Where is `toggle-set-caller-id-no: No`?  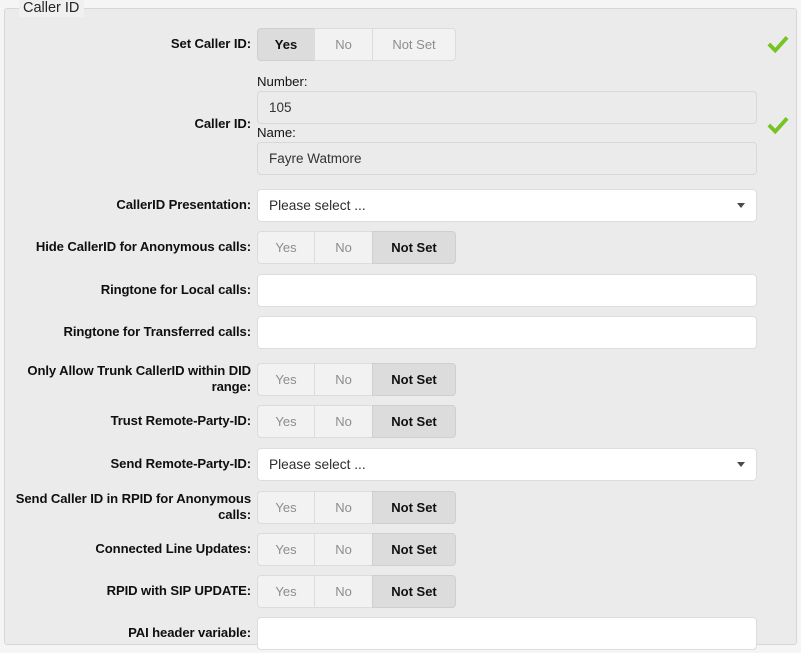 toggle-set-caller-id-no: No is located at coordinates (343, 44).